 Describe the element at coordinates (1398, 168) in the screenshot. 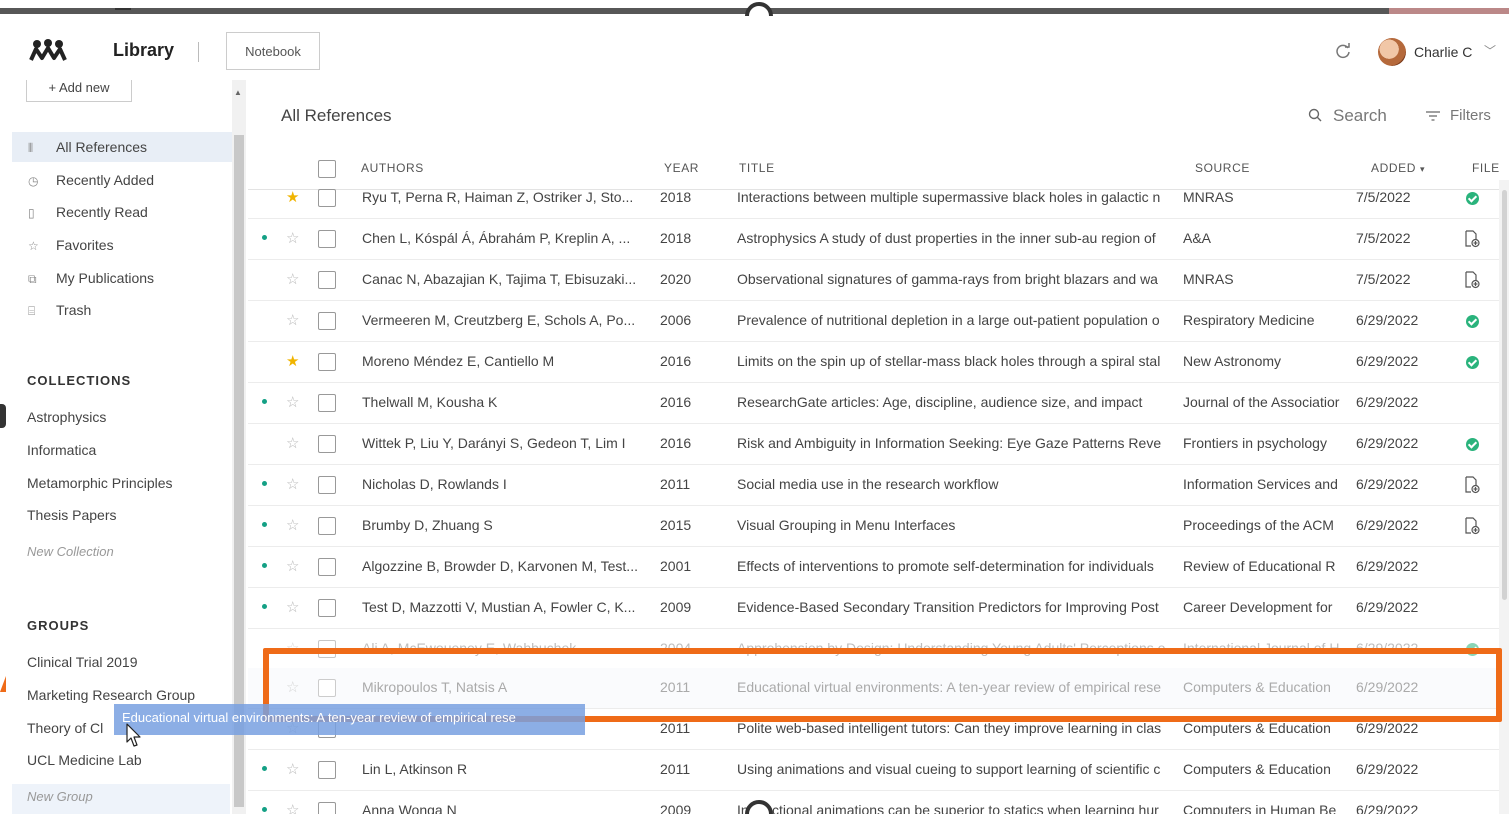

I see `column-header-added: ADDED ▾` at that location.